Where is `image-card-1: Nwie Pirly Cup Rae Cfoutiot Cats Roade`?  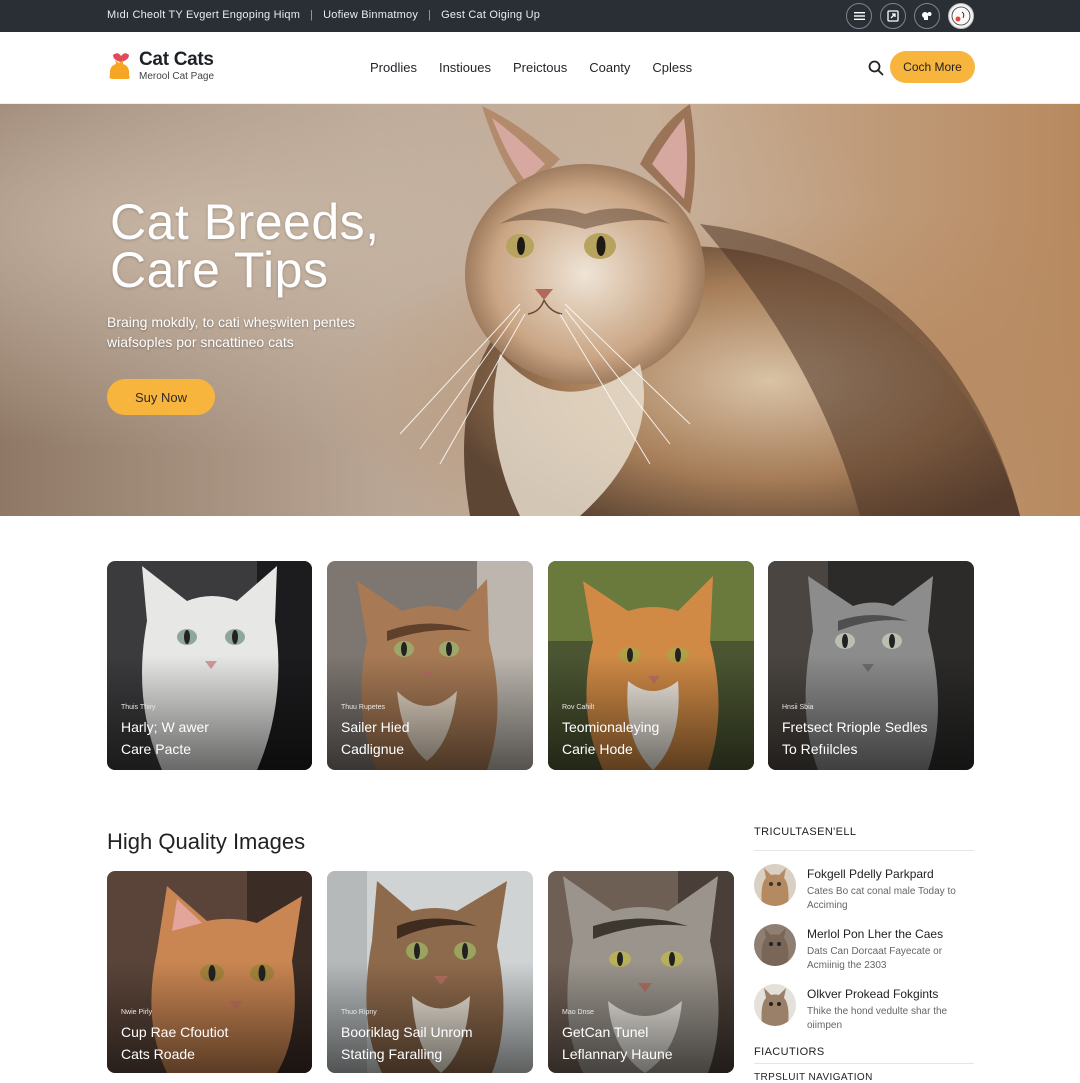 image-card-1: Nwie Pirly Cup Rae Cfoutiot Cats Roade is located at coordinates (209, 972).